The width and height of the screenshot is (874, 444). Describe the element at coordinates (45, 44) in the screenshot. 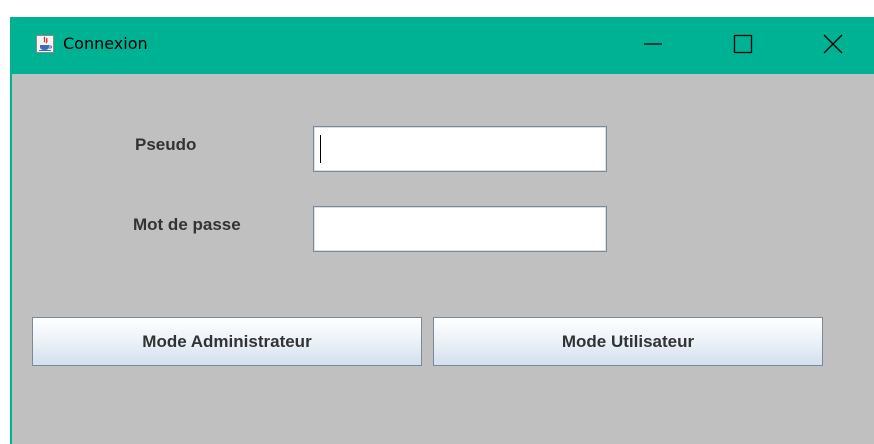

I see `java-coffee-icon` at that location.